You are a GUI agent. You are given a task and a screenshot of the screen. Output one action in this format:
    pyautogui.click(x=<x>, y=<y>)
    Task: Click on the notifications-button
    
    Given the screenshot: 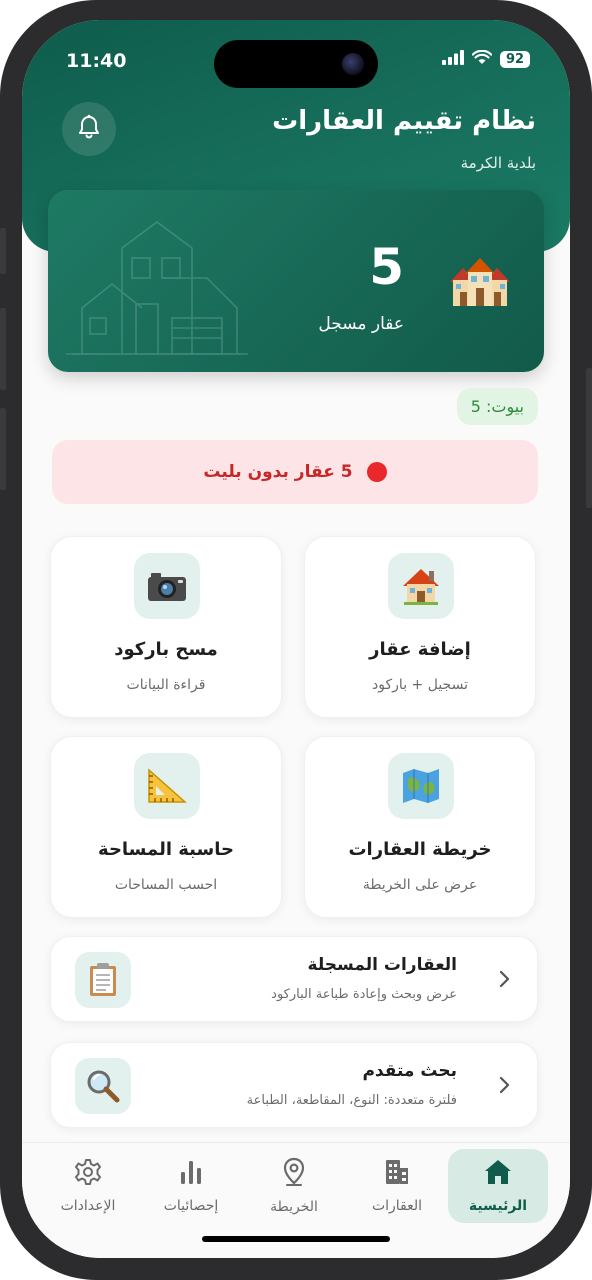 What is the action you would take?
    pyautogui.click(x=89, y=129)
    